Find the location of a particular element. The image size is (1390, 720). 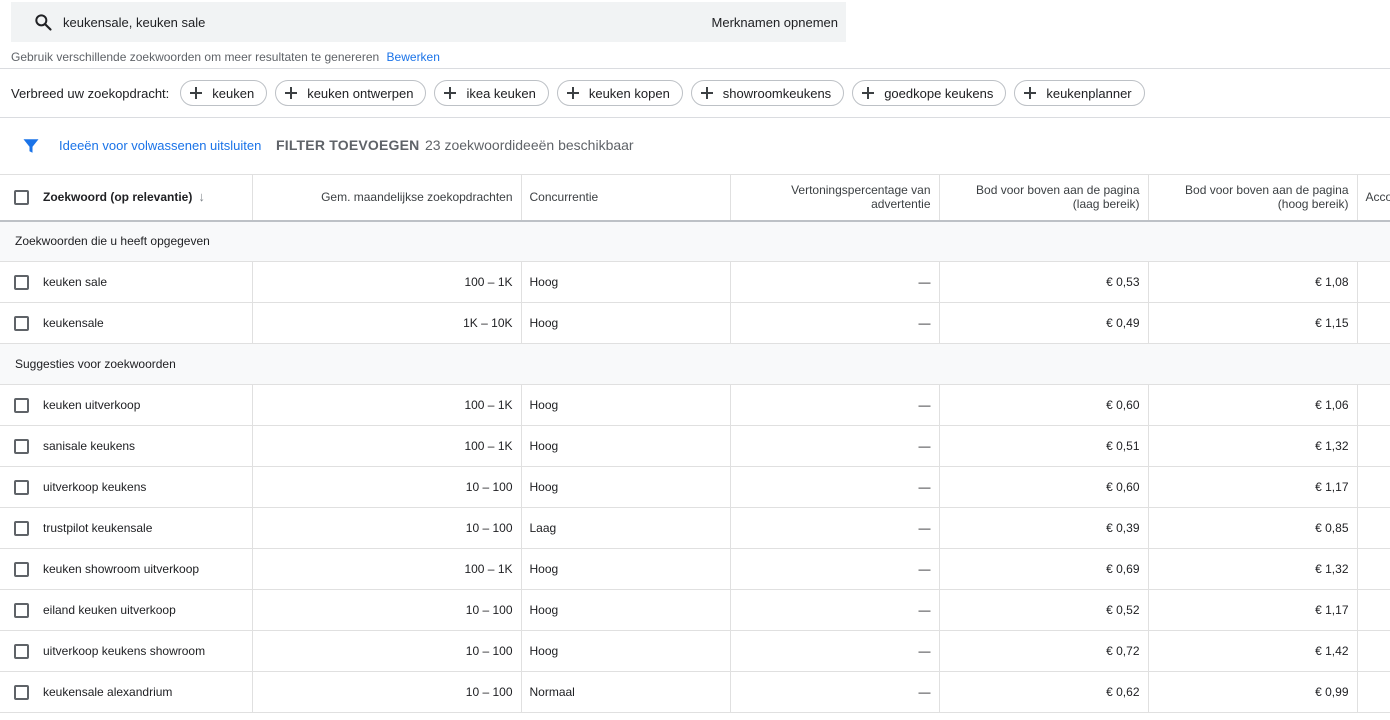

chip-label: goedkope keukens is located at coordinates (939, 93).